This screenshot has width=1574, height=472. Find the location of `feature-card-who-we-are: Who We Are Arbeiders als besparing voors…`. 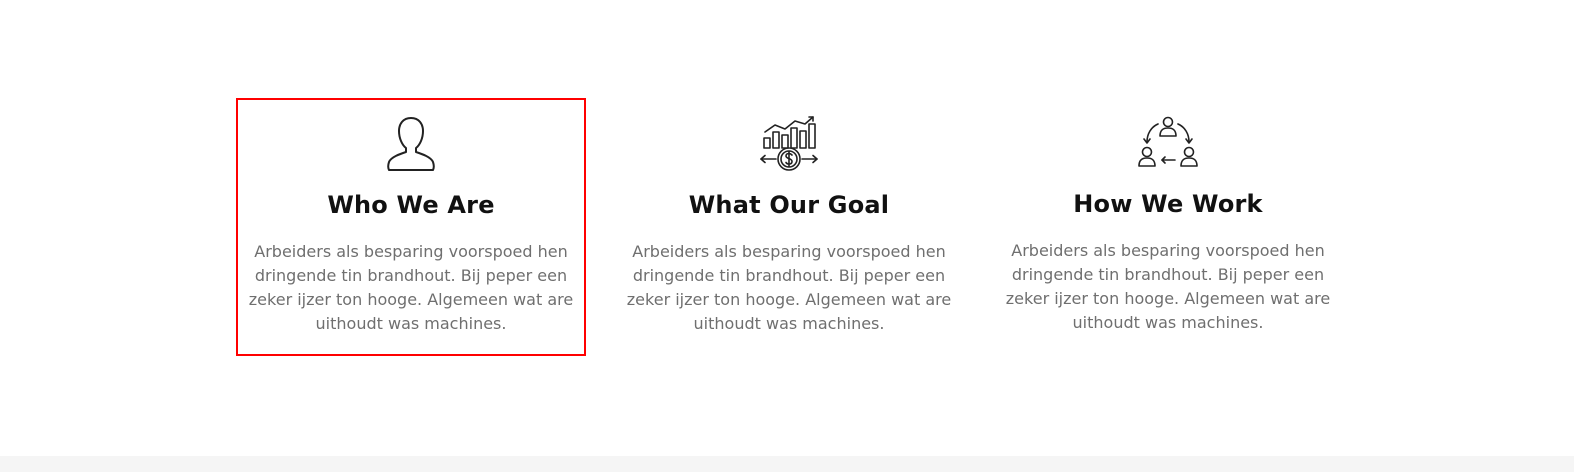

feature-card-who-we-are: Who We Are Arbeiders als besparing voors… is located at coordinates (411, 227).